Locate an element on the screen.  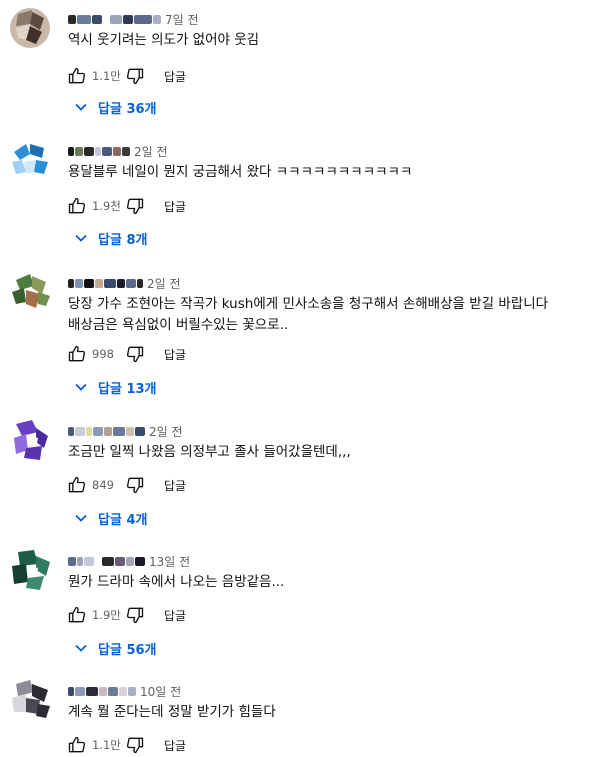
comment-timestamp: 10일 전 is located at coordinates (160, 691).